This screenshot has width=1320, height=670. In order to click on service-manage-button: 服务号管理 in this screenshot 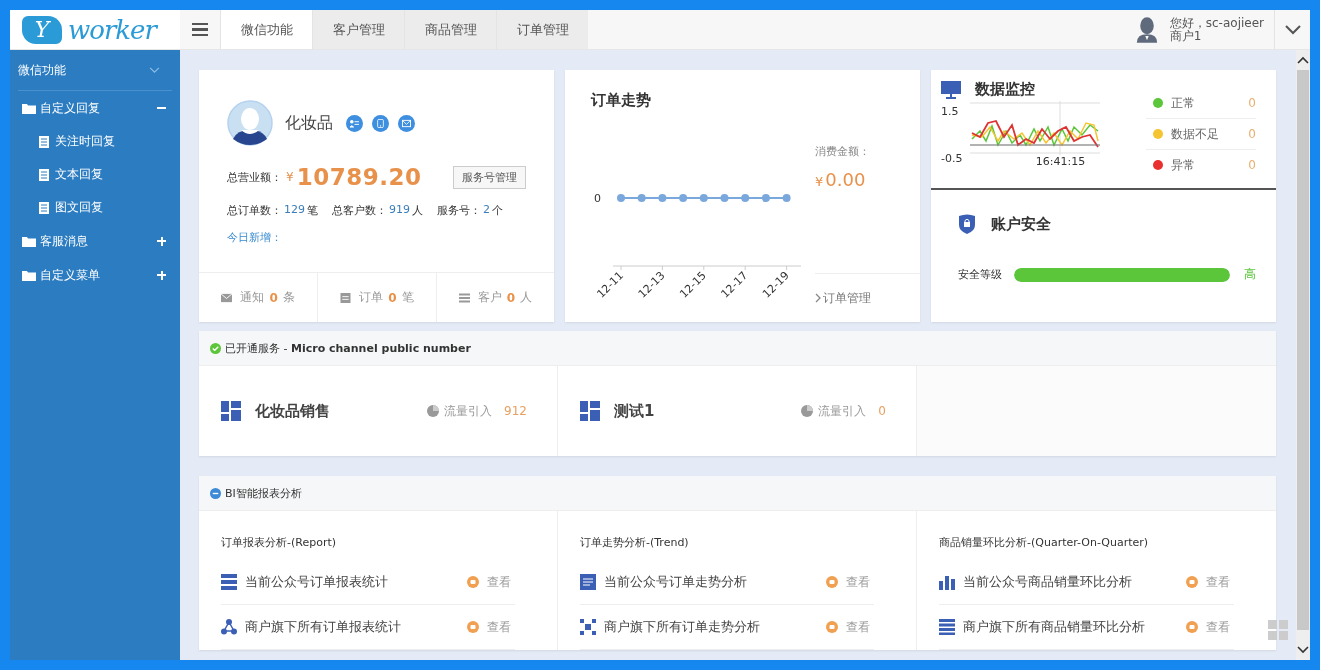, I will do `click(489, 177)`.